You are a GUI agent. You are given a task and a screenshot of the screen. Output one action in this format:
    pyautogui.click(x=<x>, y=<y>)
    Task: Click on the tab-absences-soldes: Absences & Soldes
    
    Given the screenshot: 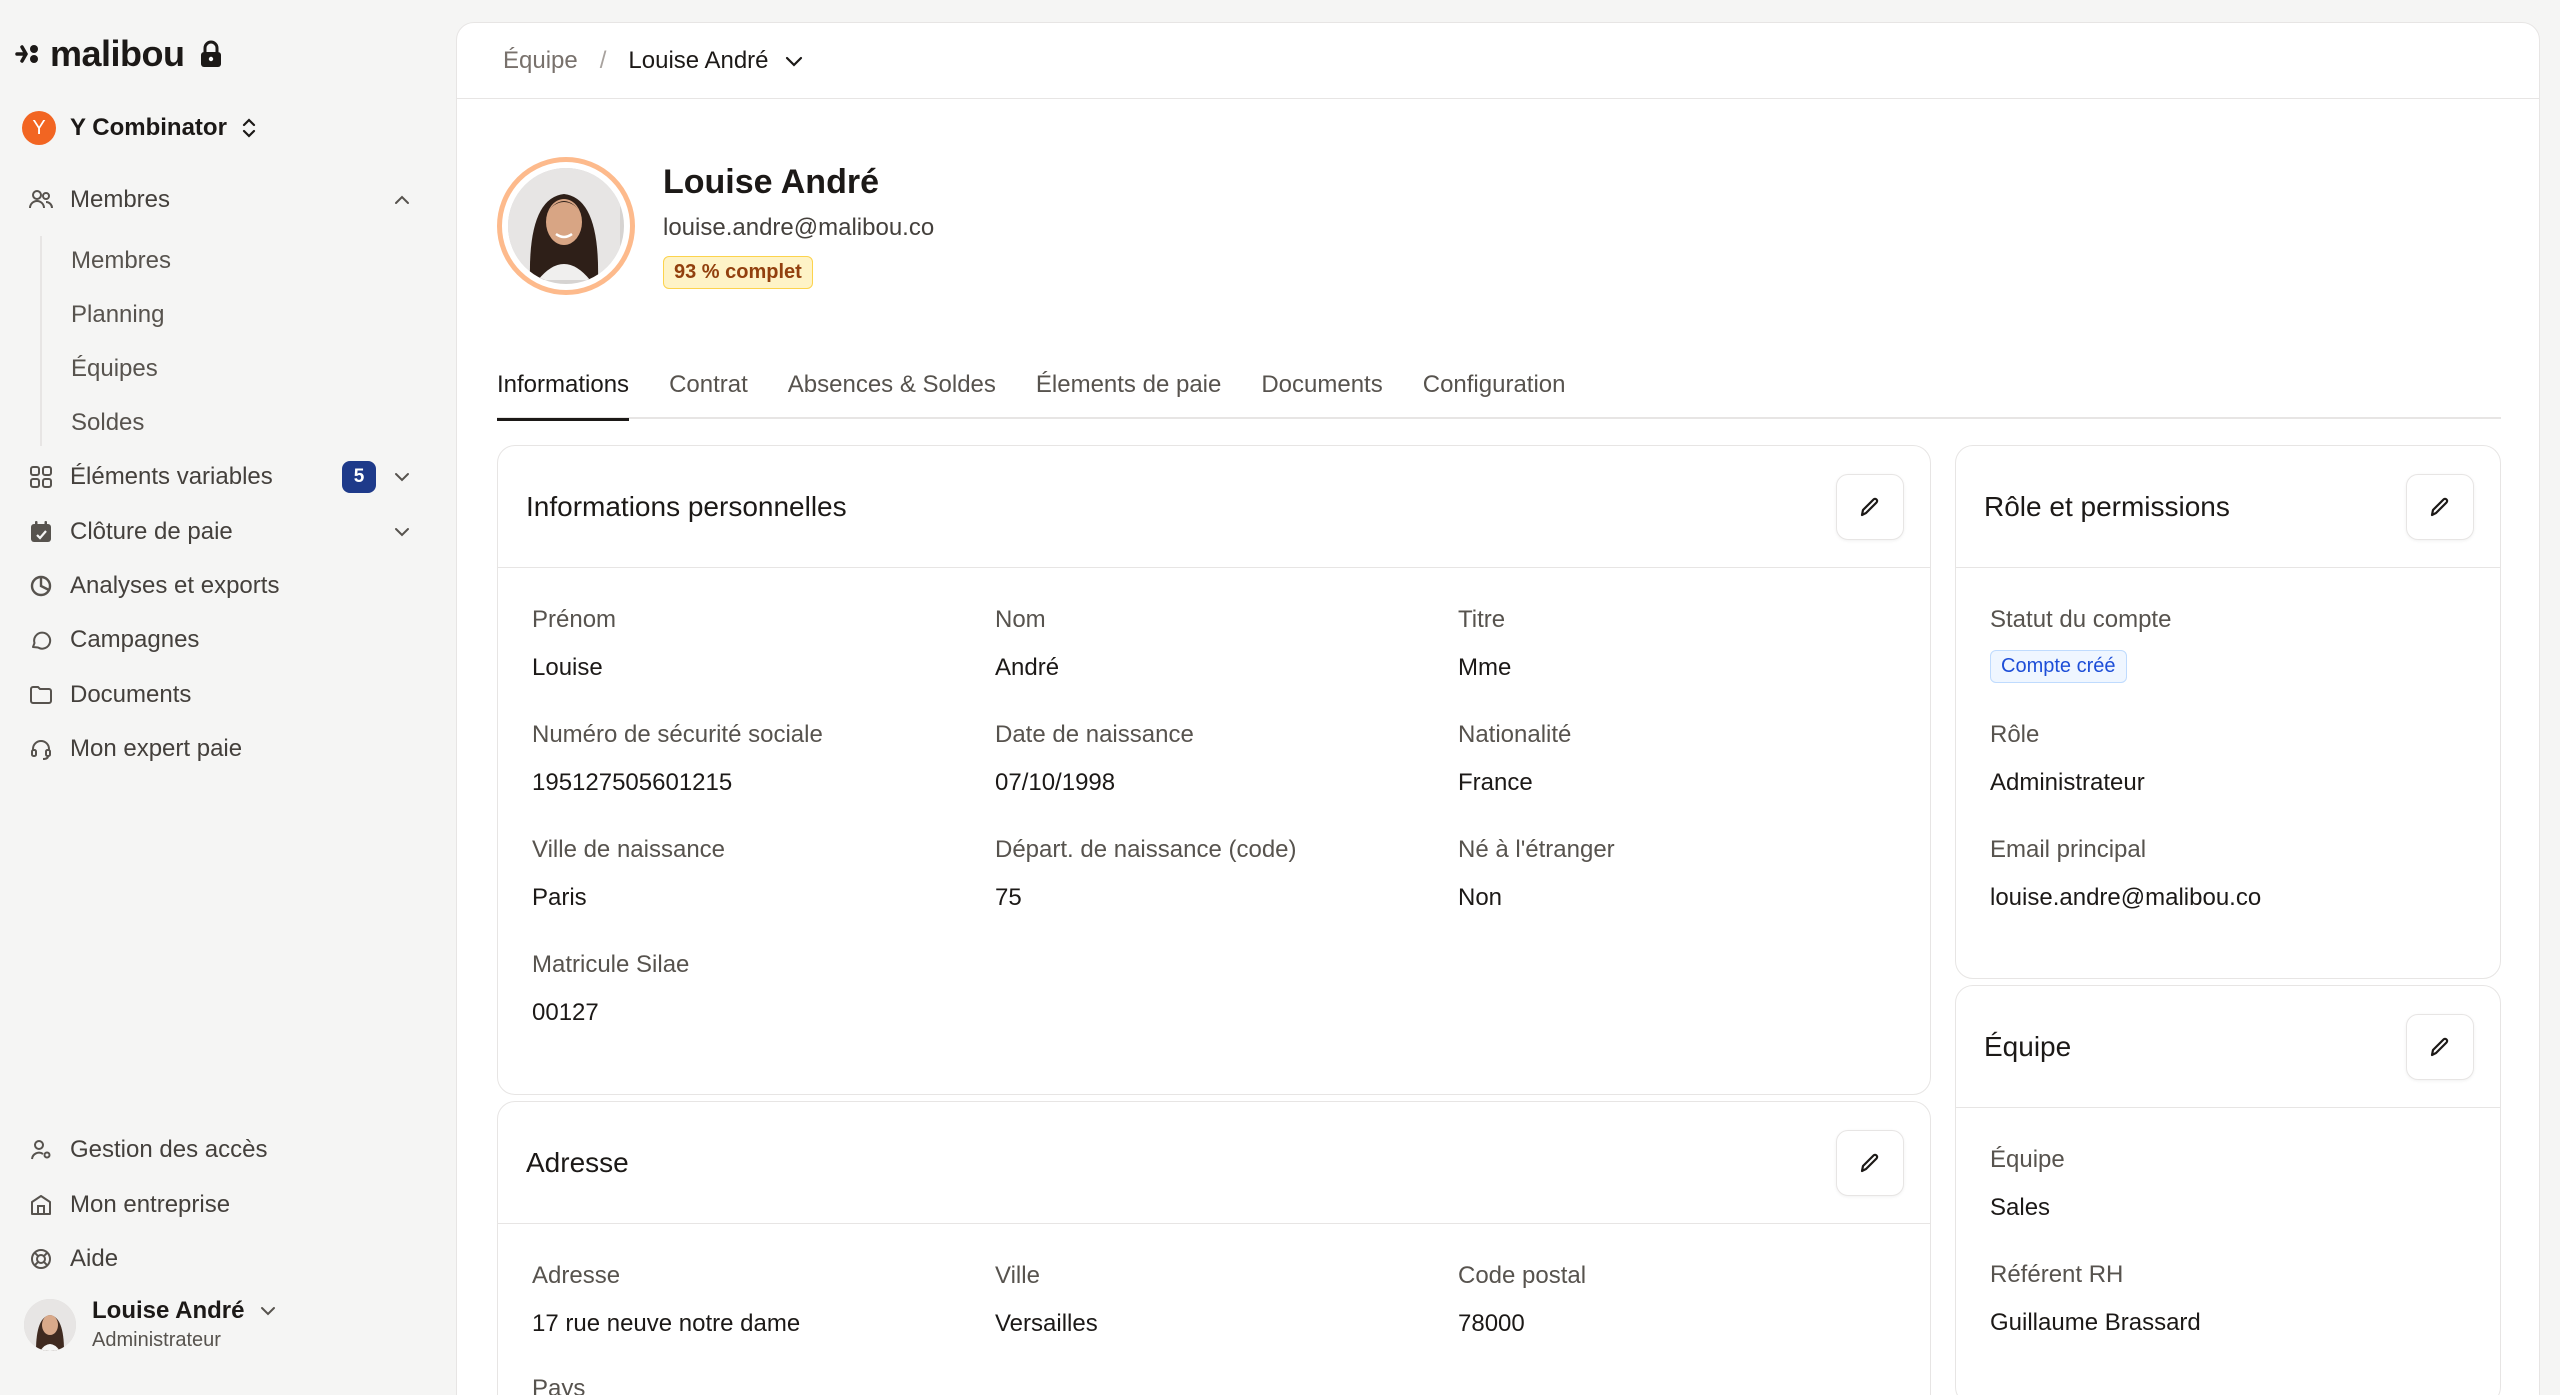 What is the action you would take?
    pyautogui.click(x=892, y=385)
    